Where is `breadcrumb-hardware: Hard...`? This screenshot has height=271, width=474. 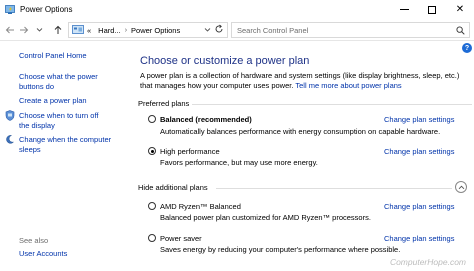 breadcrumb-hardware: Hard... is located at coordinates (109, 30).